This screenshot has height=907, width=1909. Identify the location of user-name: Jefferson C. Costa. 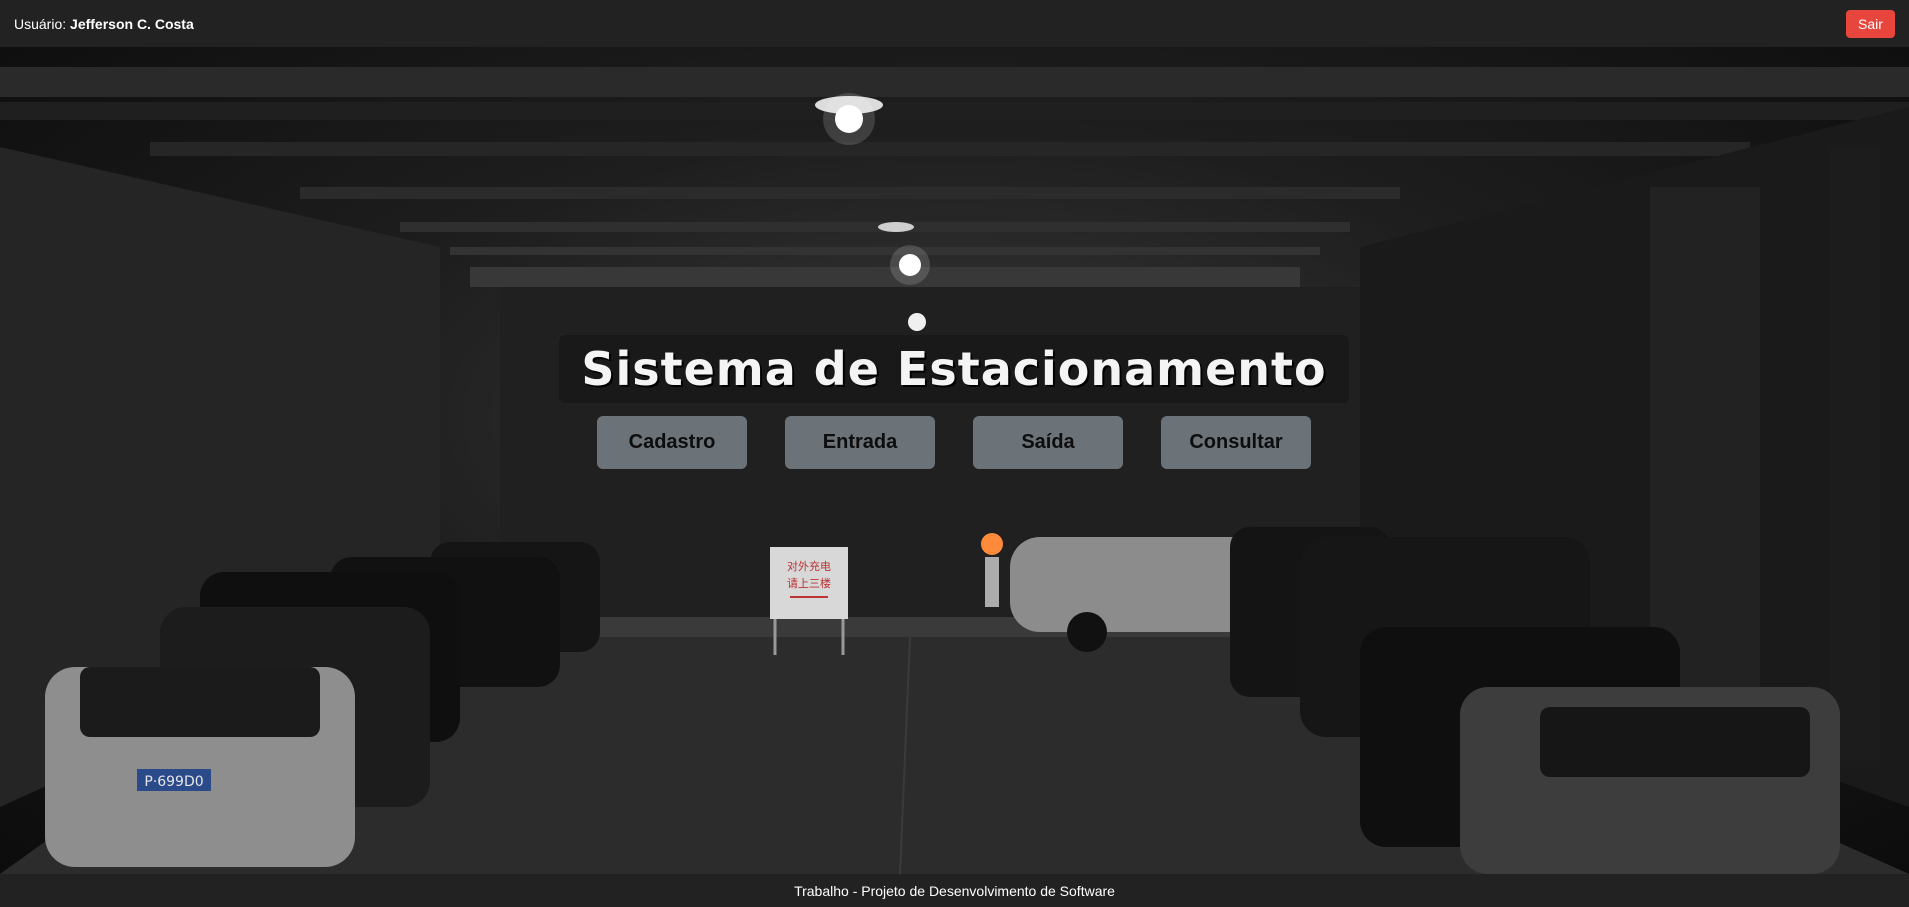
(132, 23).